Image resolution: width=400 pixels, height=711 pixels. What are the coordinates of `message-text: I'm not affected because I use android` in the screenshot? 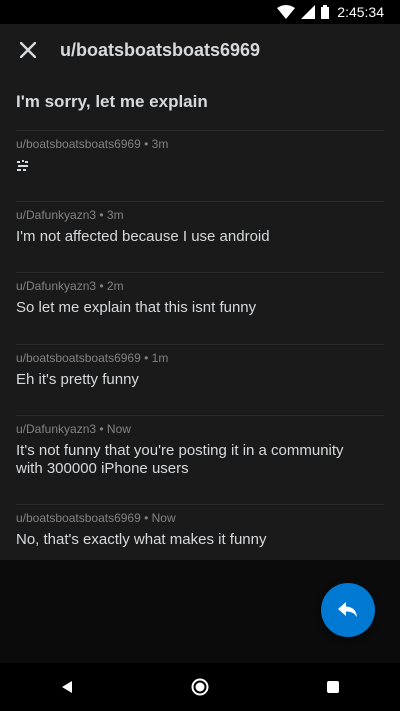 It's located at (143, 236).